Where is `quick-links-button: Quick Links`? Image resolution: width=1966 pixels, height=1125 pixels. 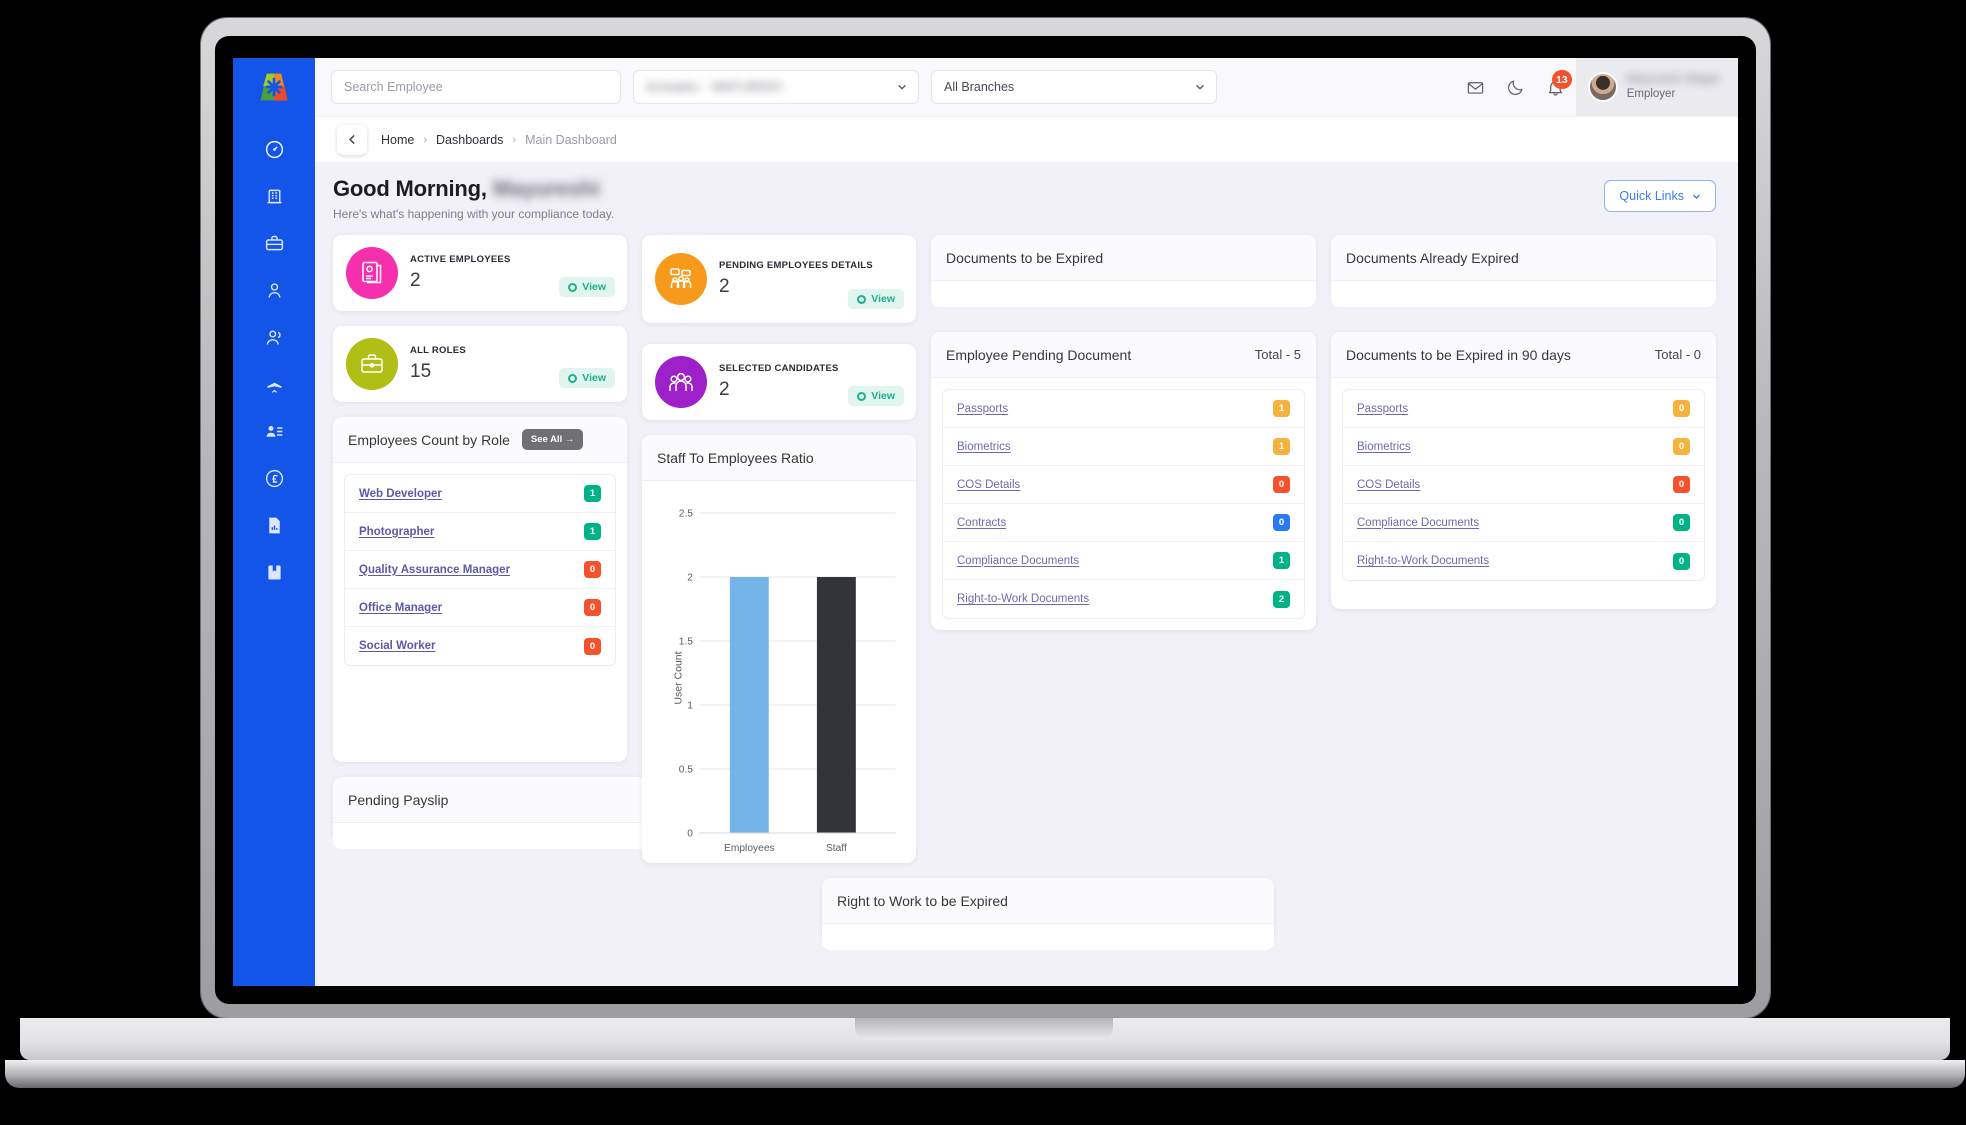
quick-links-button: Quick Links is located at coordinates (1660, 196).